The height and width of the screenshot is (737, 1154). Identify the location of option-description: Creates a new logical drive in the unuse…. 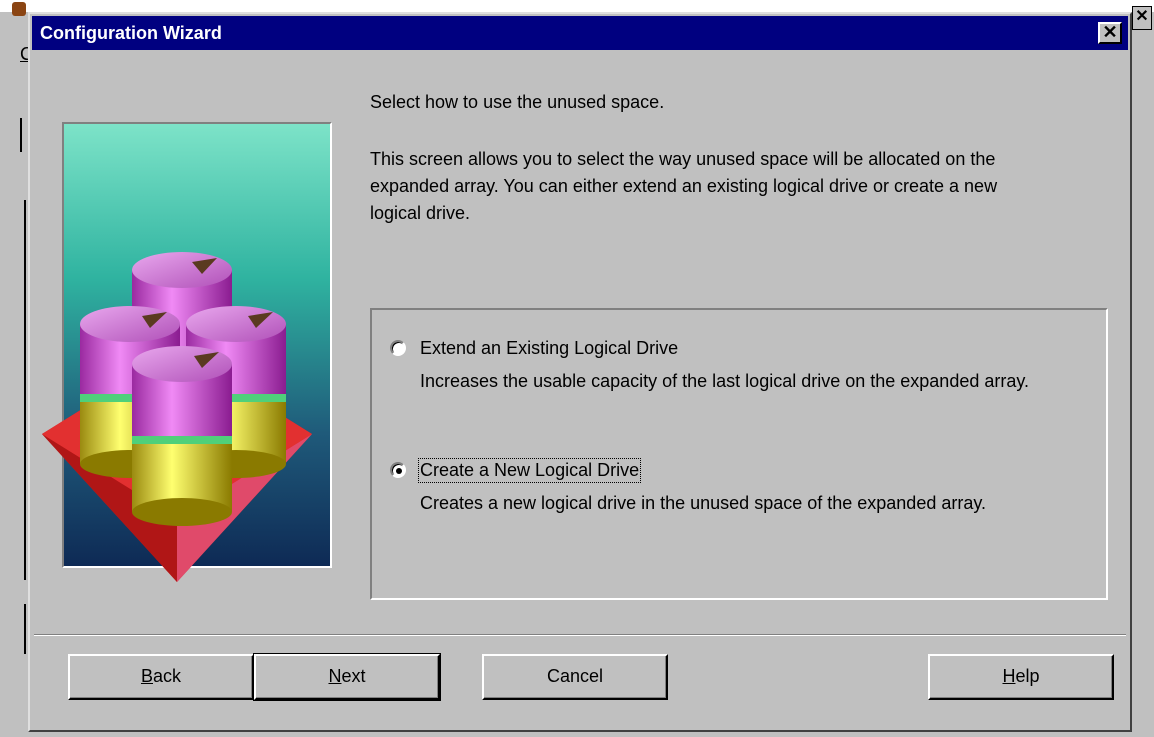
(703, 503).